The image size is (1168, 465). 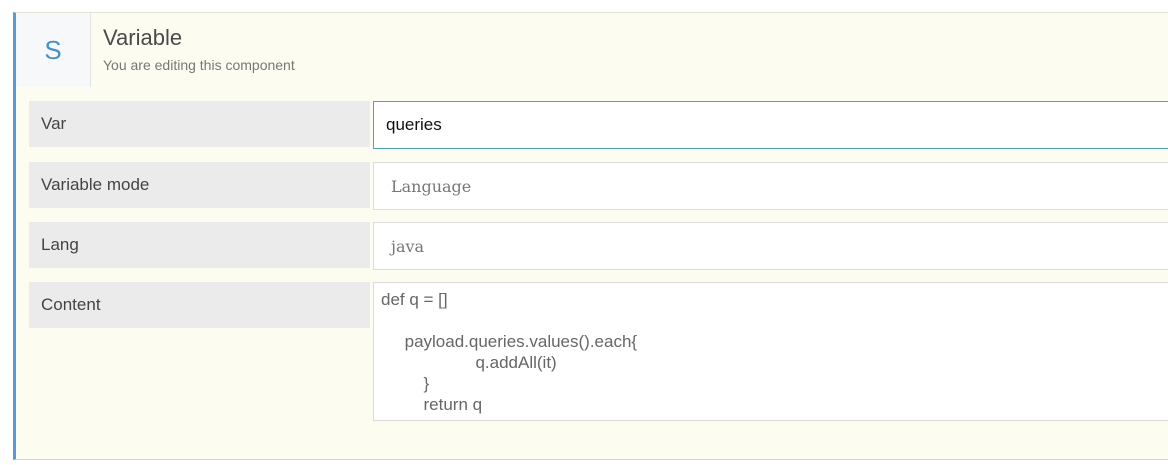 I want to click on component-subtitle: You are editing this component, so click(x=199, y=65).